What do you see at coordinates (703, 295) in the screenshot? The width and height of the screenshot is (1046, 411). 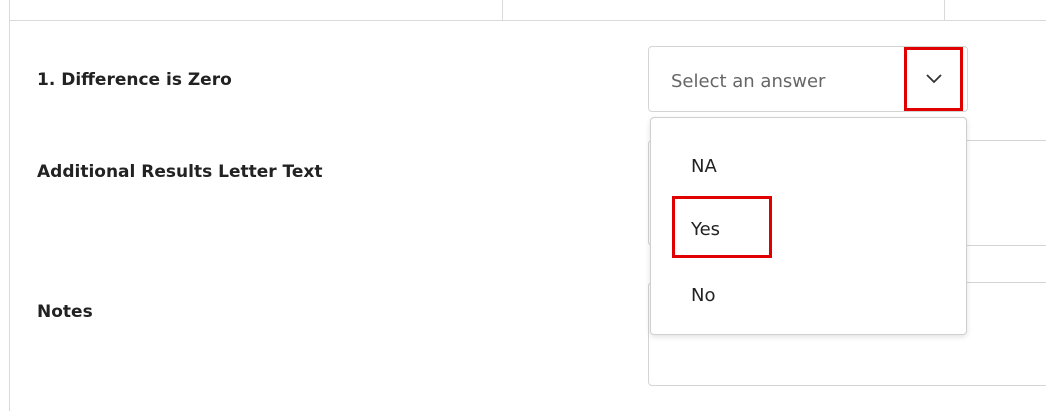 I see `option-no: No` at bounding box center [703, 295].